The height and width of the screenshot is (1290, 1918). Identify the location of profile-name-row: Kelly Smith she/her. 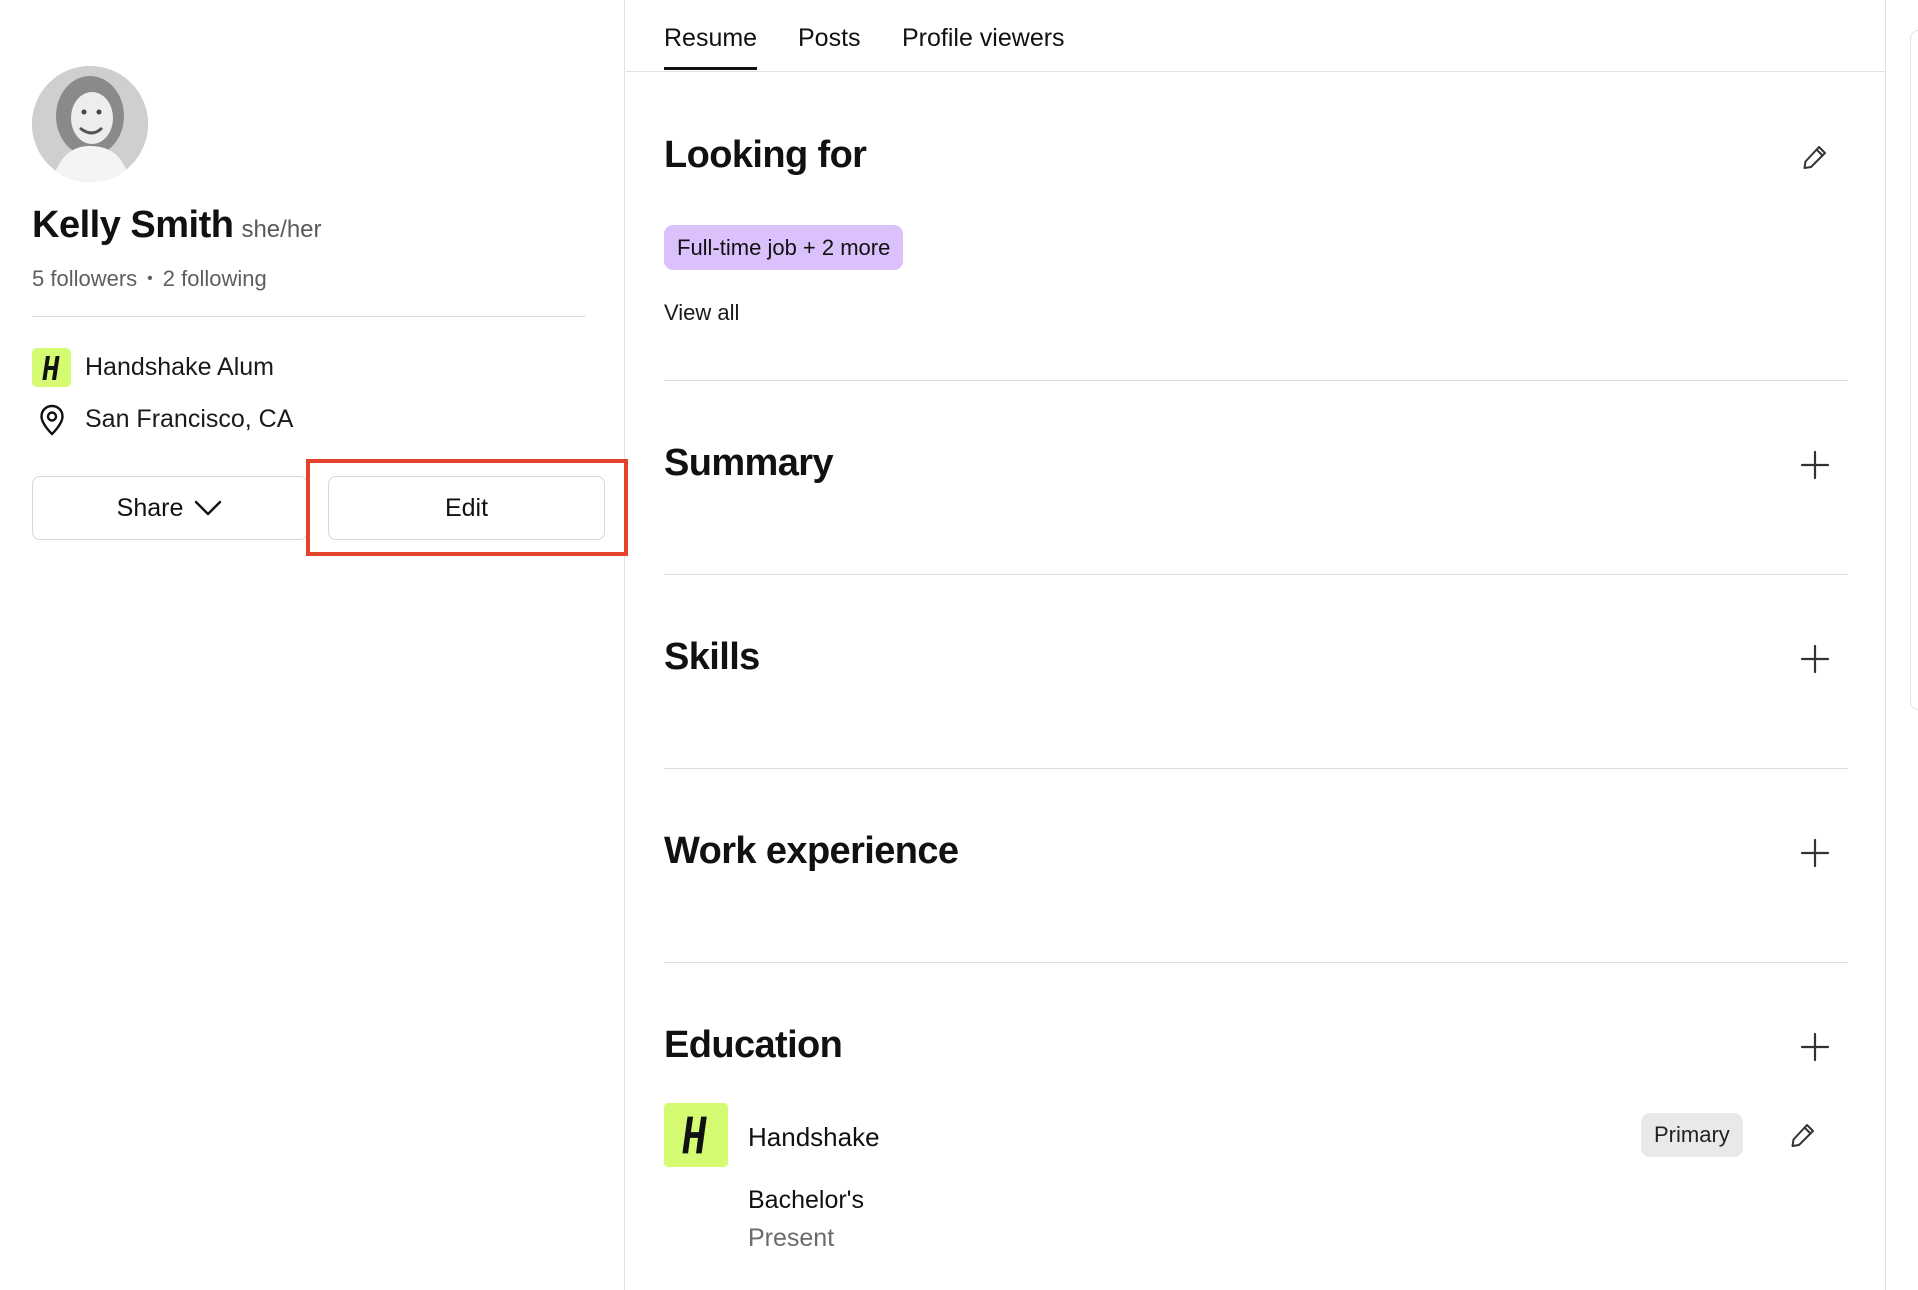
(177, 225).